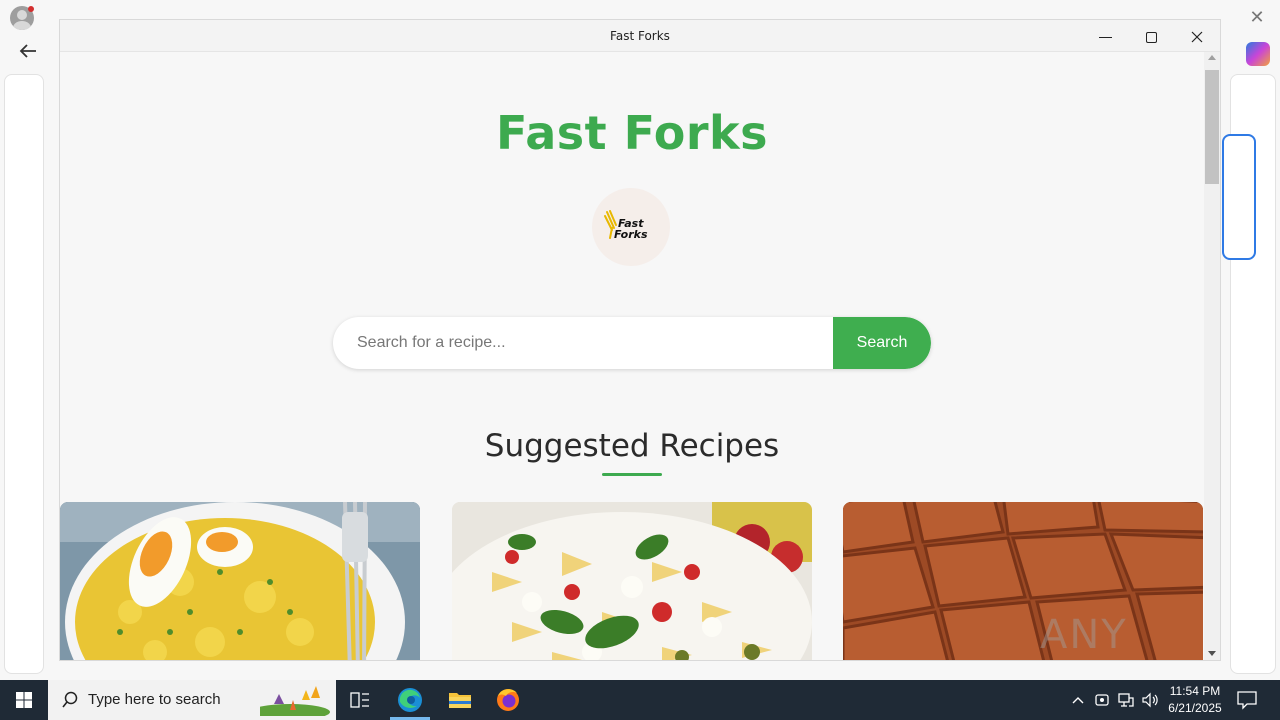 Image resolution: width=1280 pixels, height=720 pixels. I want to click on search-button: Search, so click(882, 343).